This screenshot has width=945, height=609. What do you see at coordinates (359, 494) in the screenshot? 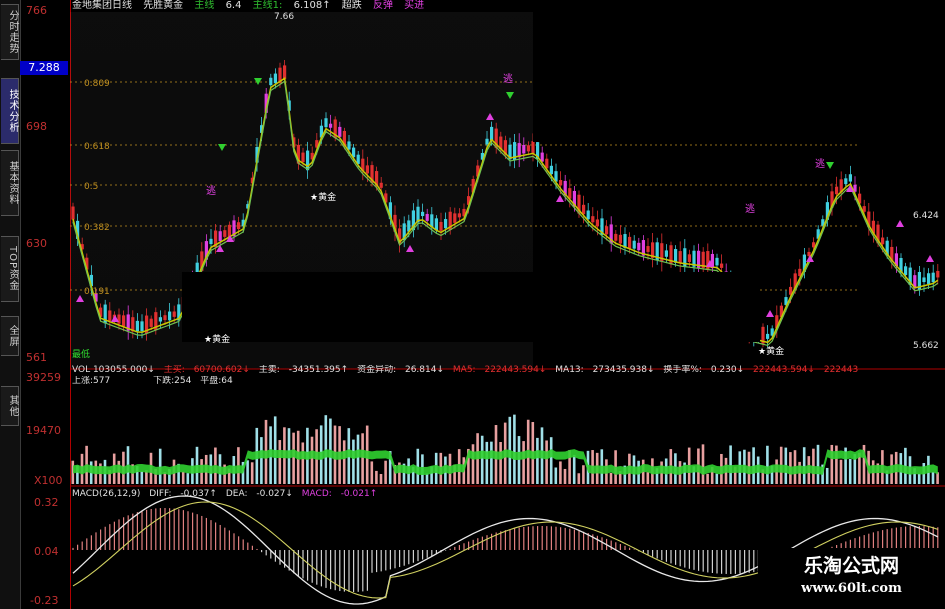
I see `macd-value: -0.021↑` at bounding box center [359, 494].